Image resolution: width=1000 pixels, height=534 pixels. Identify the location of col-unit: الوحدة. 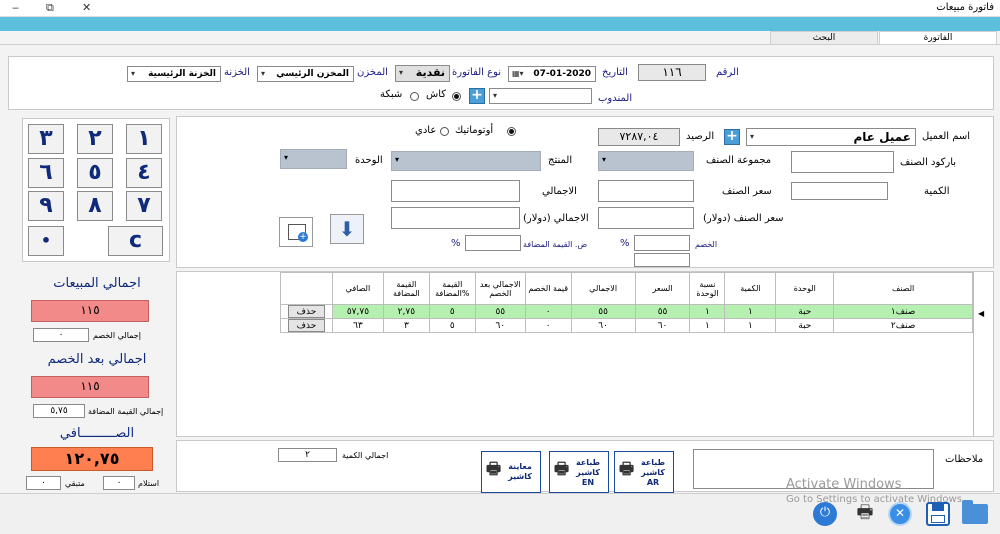
(805, 288).